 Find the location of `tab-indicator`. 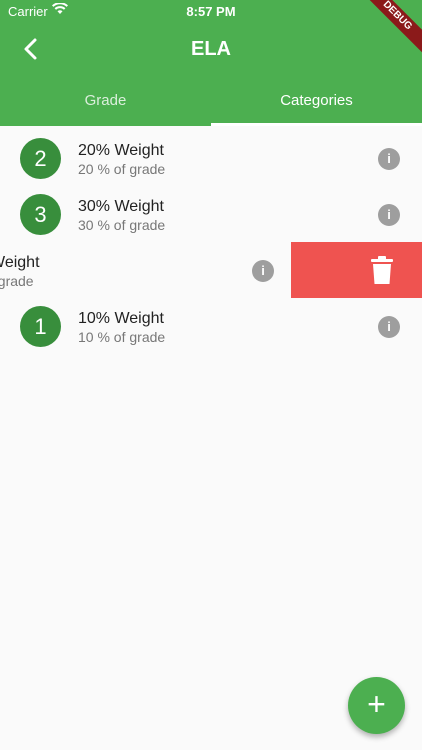

tab-indicator is located at coordinates (316, 124).